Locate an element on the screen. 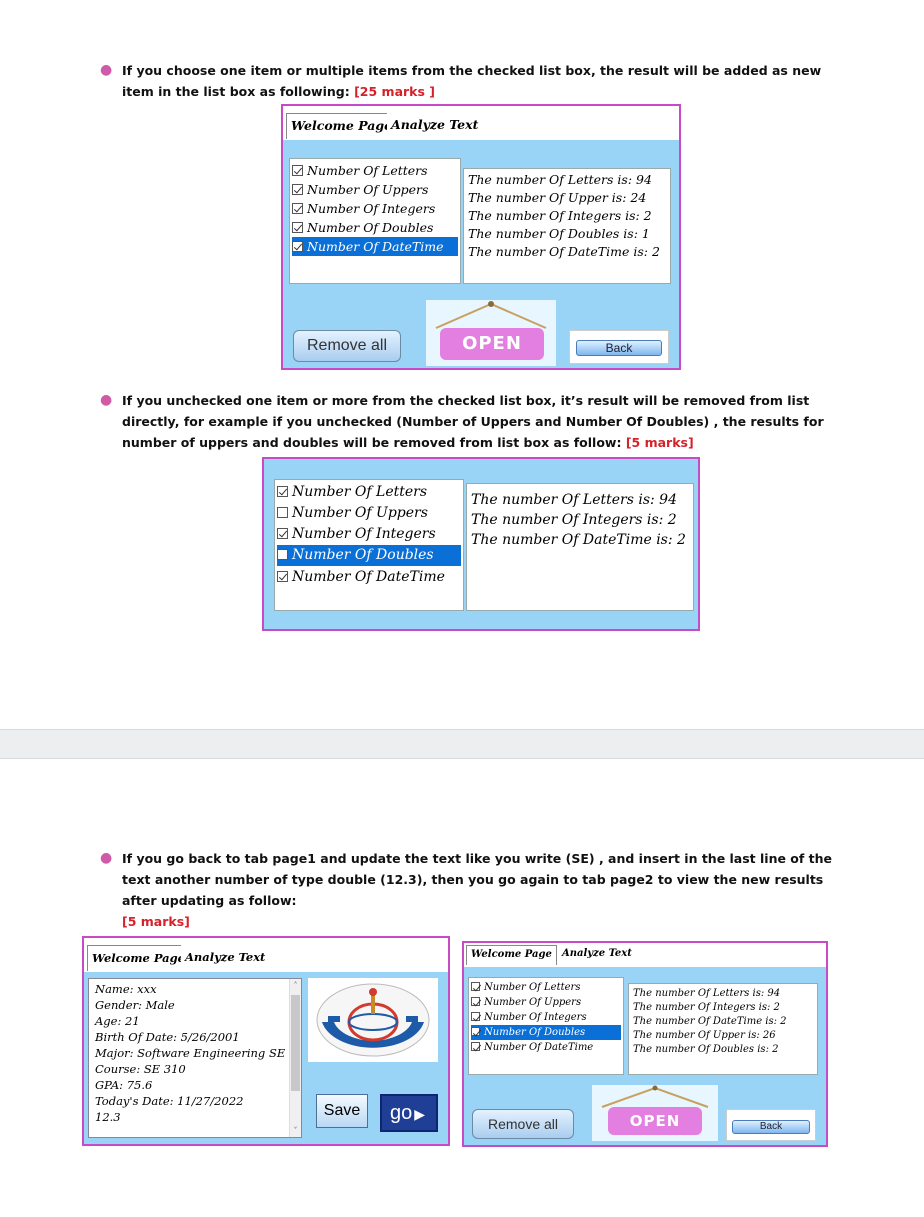 The image size is (924, 1217). university-logo is located at coordinates (373, 1020).